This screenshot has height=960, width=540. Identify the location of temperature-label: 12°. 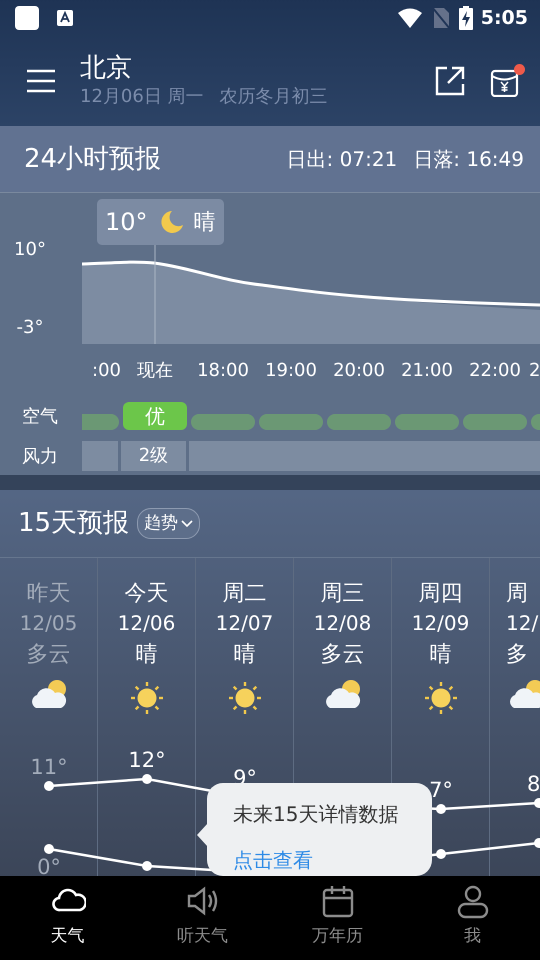
(147, 760).